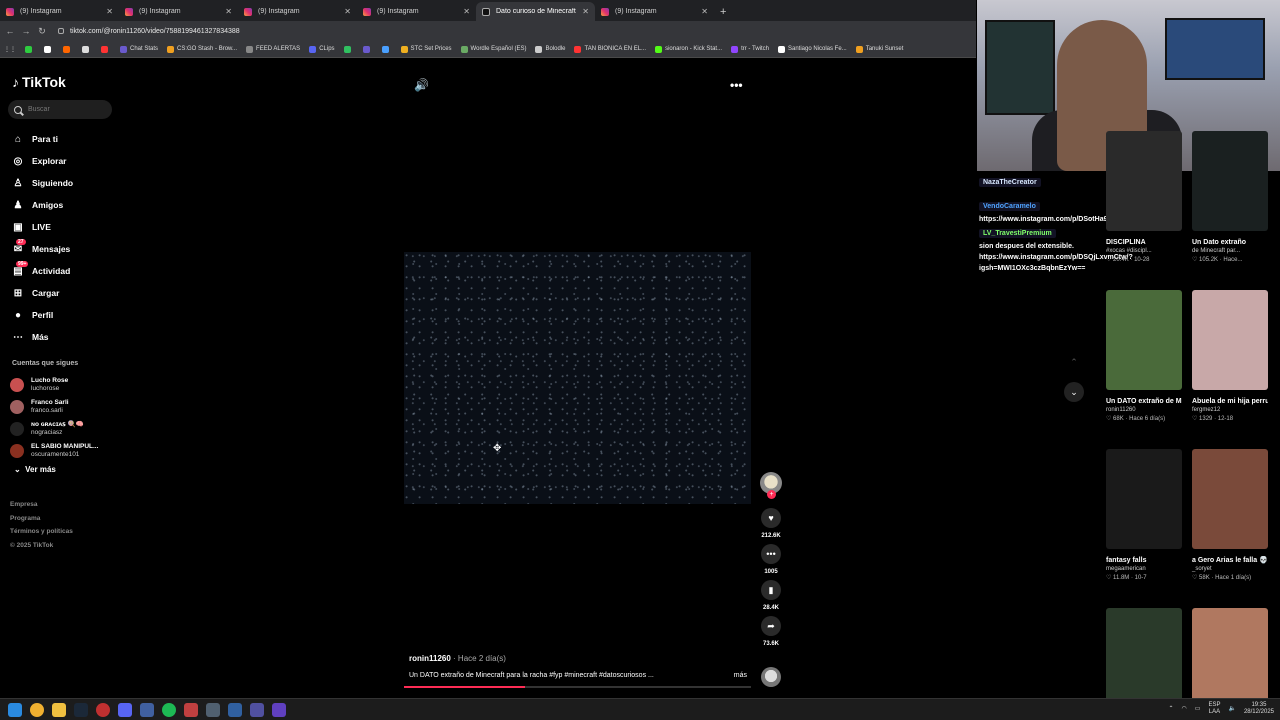 This screenshot has height=720, width=1280. Describe the element at coordinates (535, 11) in the screenshot. I see `browser-tab: Dato curioso de Minecraft ✕` at that location.